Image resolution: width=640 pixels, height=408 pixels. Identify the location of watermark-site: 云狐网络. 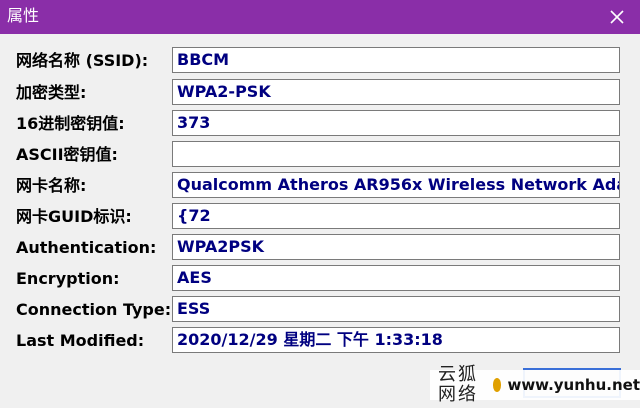
(458, 384).